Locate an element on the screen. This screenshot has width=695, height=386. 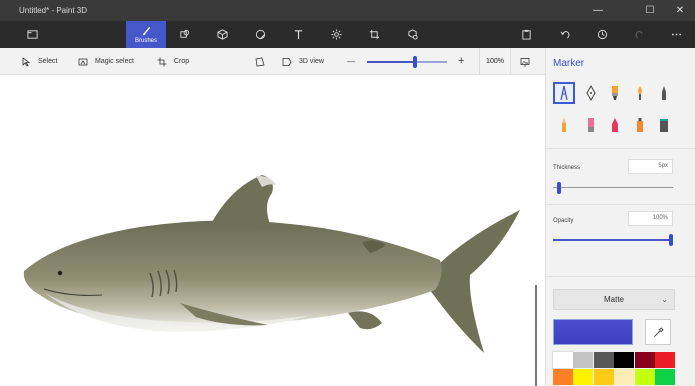
perspective-icon is located at coordinates (260, 61).